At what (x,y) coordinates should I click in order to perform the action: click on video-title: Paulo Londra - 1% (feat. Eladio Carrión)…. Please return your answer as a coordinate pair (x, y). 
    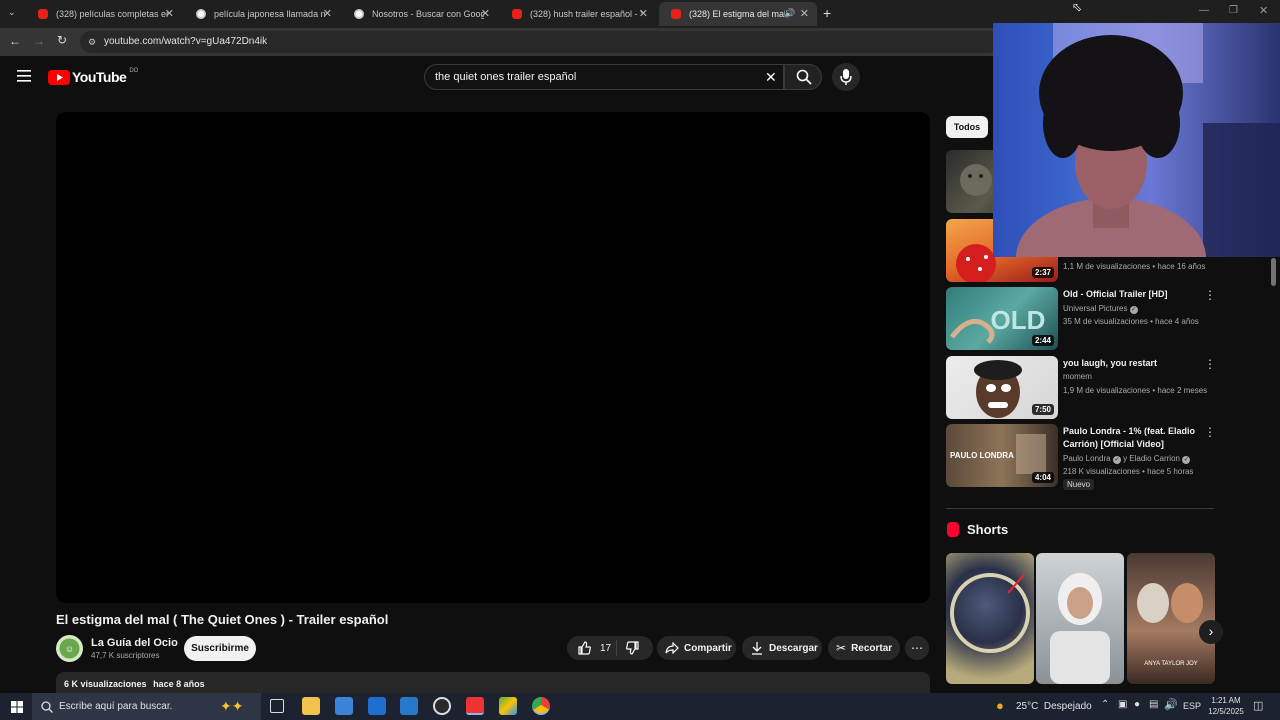
    Looking at the image, I should click on (1133, 438).